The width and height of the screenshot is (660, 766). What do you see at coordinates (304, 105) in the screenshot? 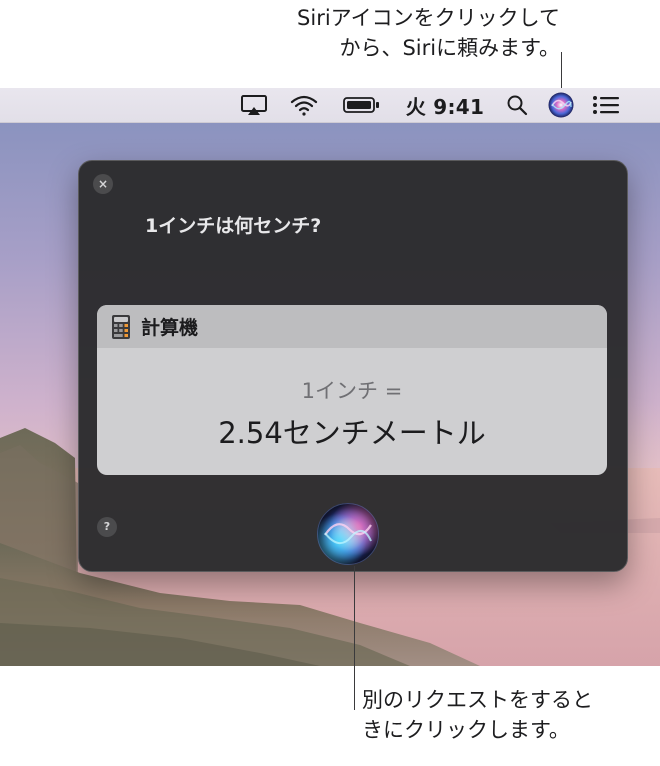
I see `wifi-icon` at bounding box center [304, 105].